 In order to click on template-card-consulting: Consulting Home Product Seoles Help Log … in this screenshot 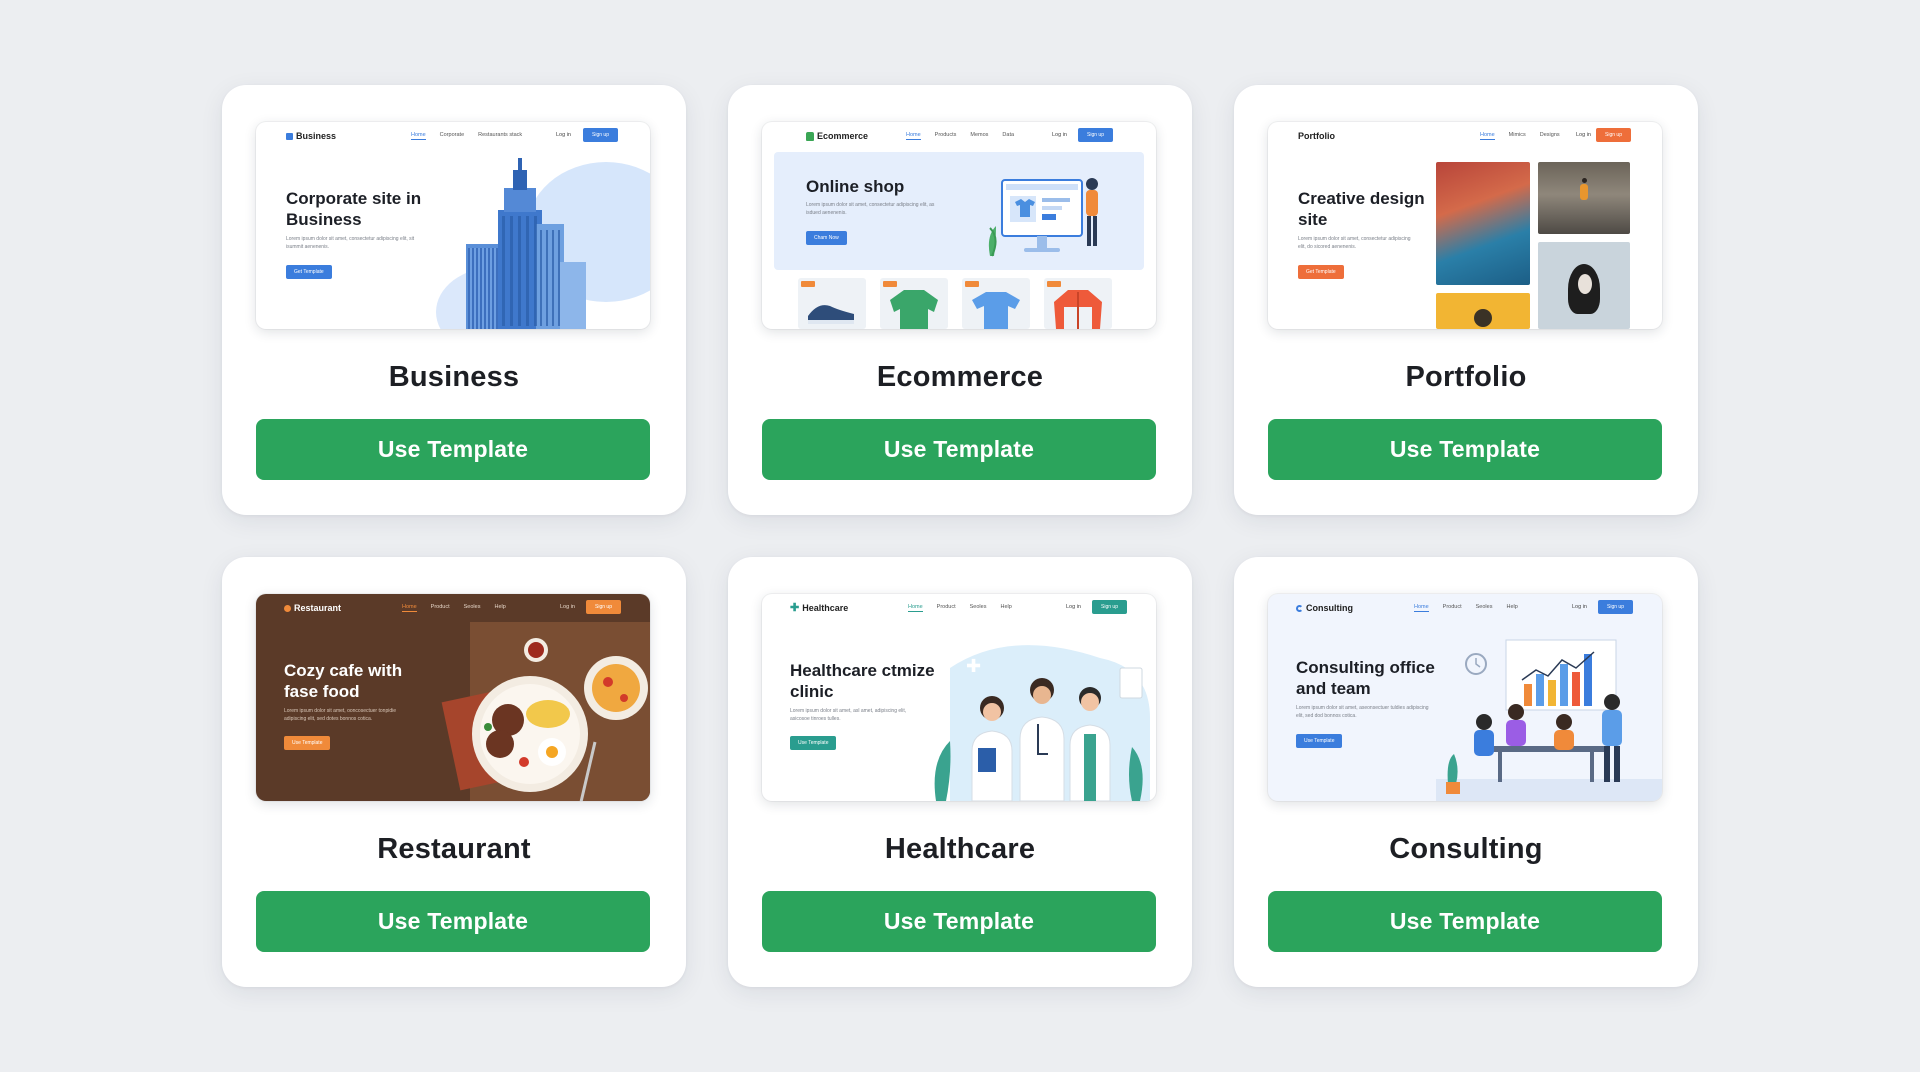, I will do `click(1466, 772)`.